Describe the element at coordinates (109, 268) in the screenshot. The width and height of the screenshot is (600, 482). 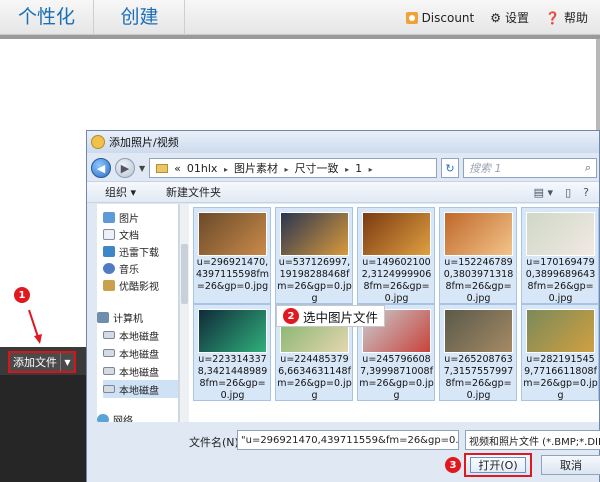
I see `music-icon` at that location.